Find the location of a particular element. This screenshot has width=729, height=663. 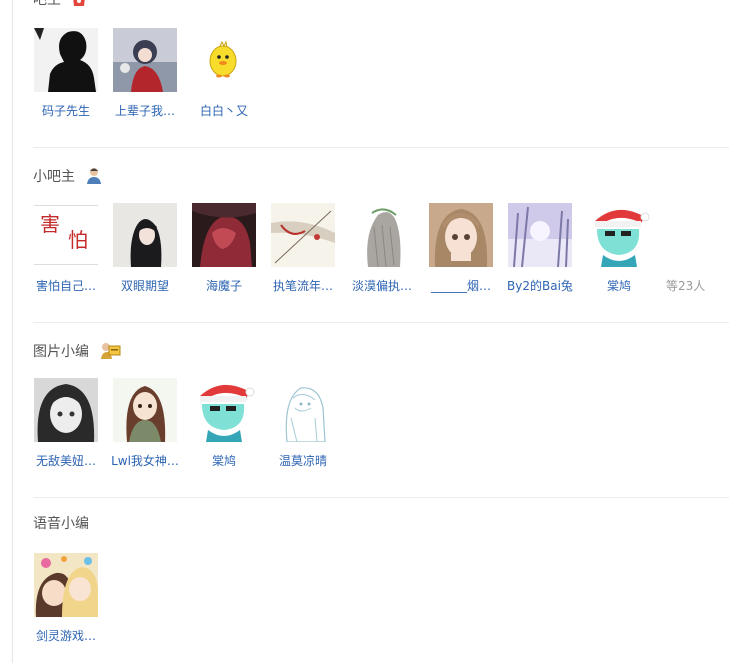

member-card: By2的Bai兔 is located at coordinates (542, 248).